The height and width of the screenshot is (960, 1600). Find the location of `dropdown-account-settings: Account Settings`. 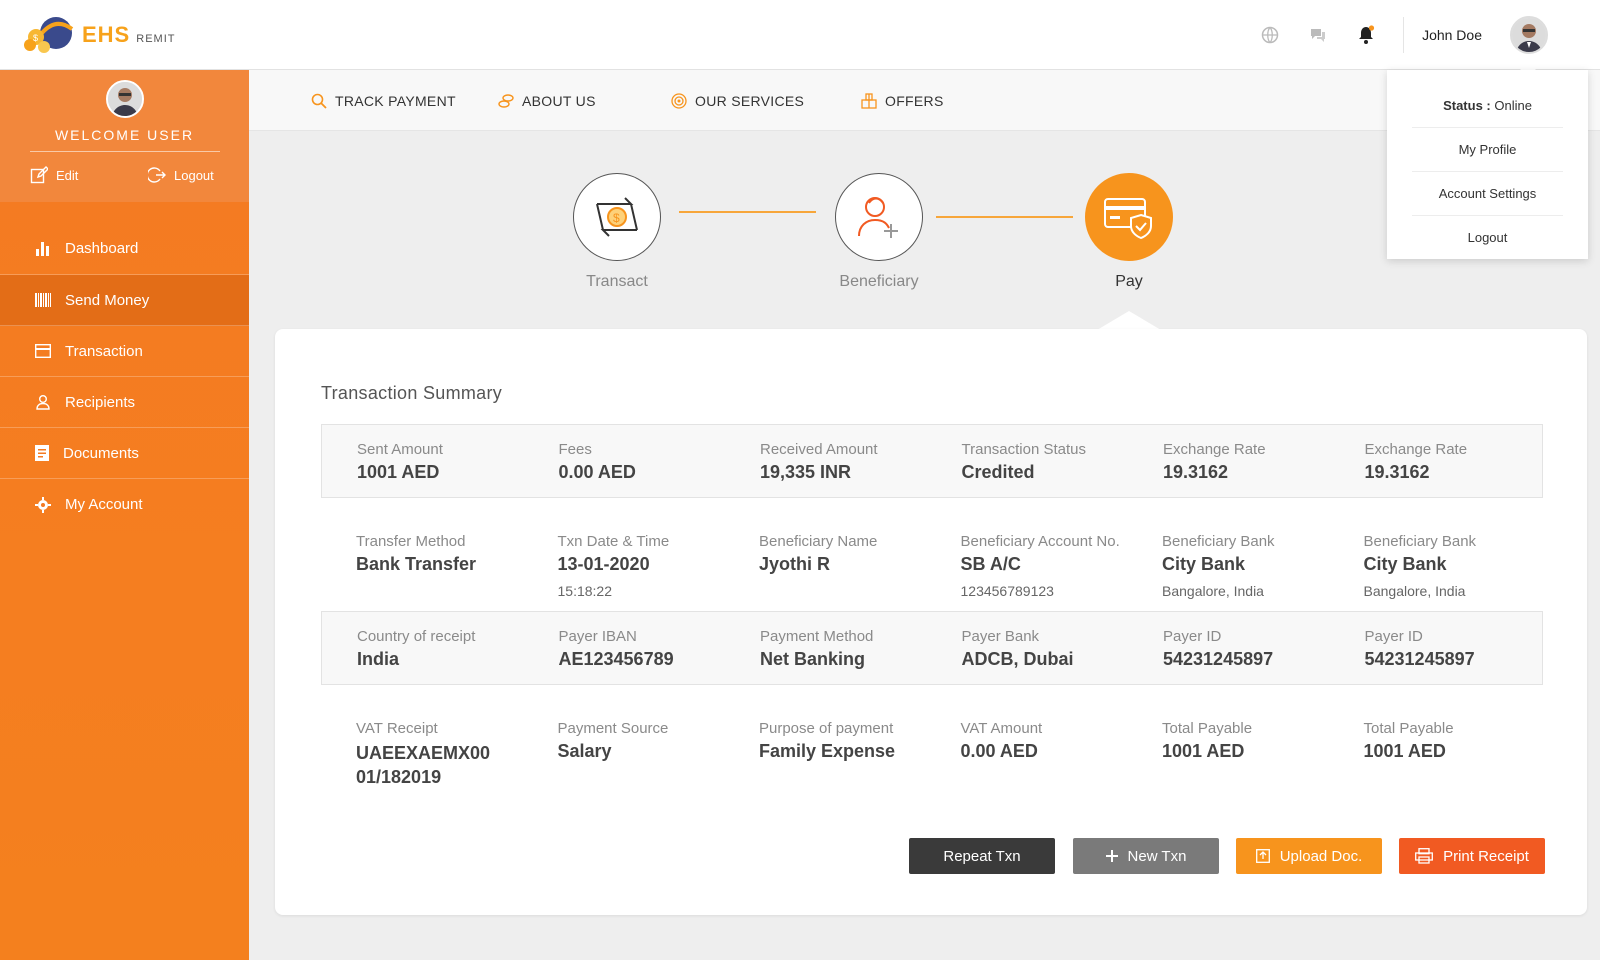

dropdown-account-settings: Account Settings is located at coordinates (1487, 194).